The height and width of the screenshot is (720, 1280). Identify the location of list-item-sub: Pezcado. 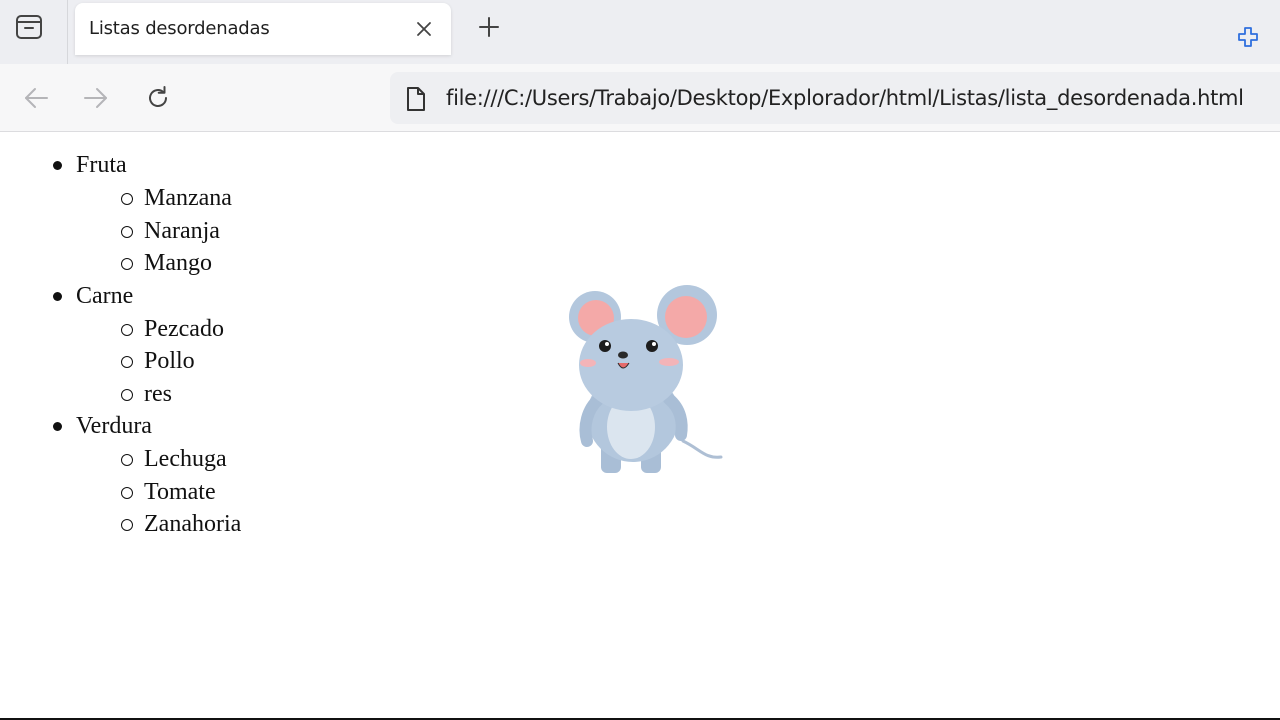
(146, 331).